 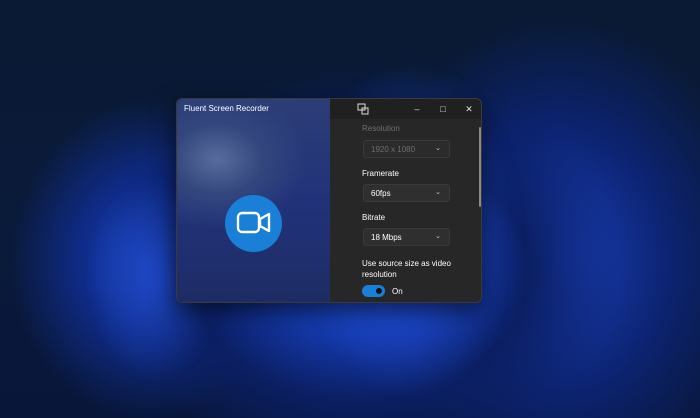 I want to click on resolution-value: 1920 x 1080, so click(x=393, y=149).